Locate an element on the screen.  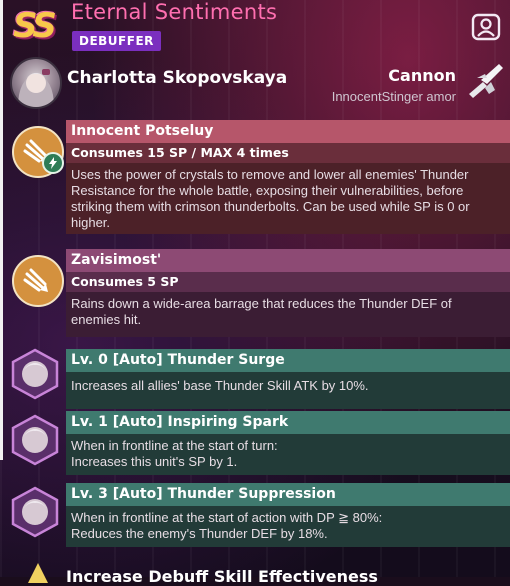
character-avatar is located at coordinates (36, 83).